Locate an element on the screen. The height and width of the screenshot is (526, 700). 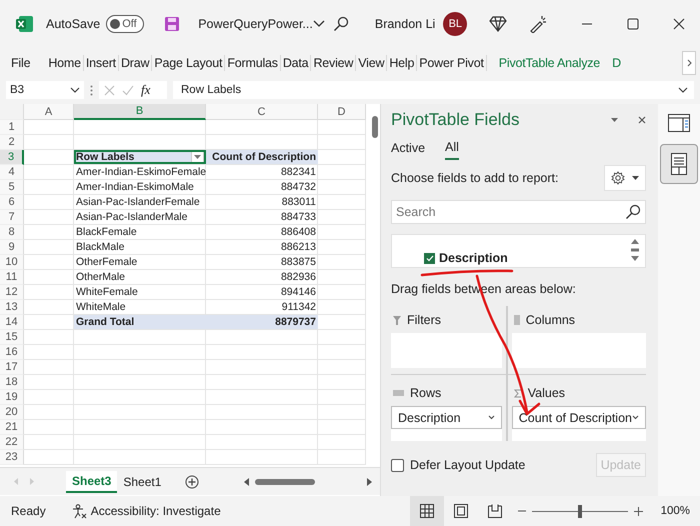
row-header: 18 is located at coordinates (12, 382).